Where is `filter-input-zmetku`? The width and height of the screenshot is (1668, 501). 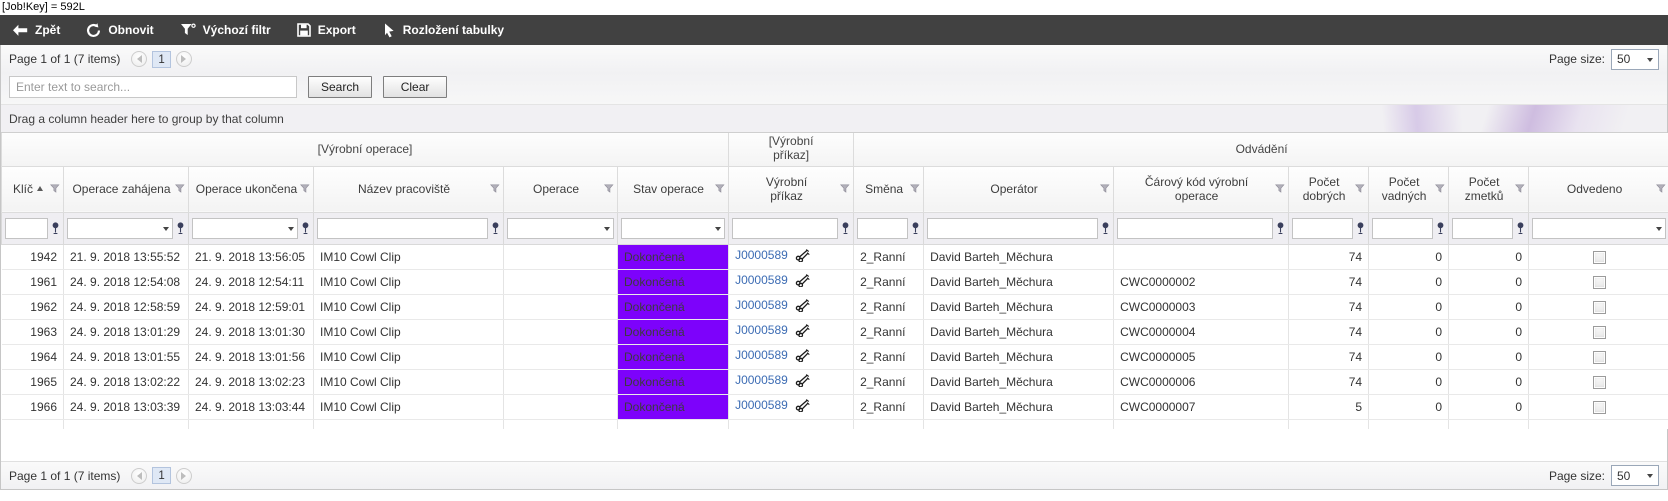 filter-input-zmetku is located at coordinates (1483, 228).